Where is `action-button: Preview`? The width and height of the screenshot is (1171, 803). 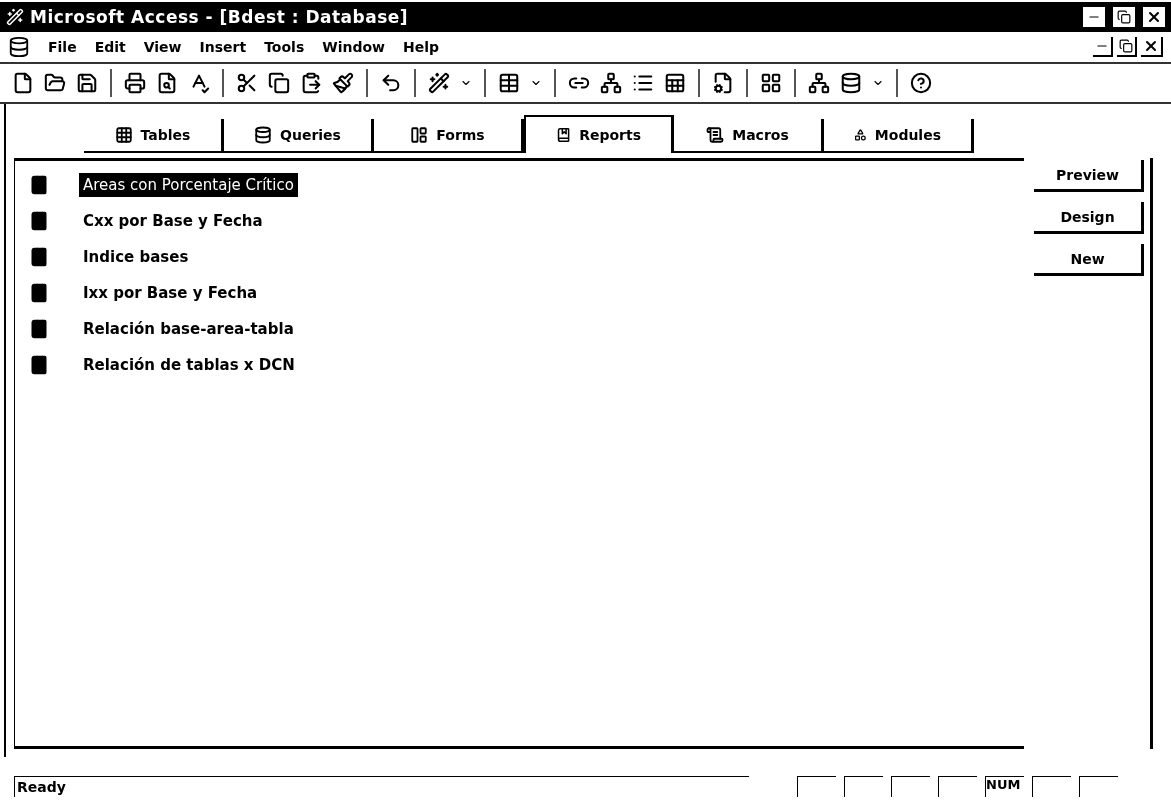
action-button: Preview is located at coordinates (1089, 176).